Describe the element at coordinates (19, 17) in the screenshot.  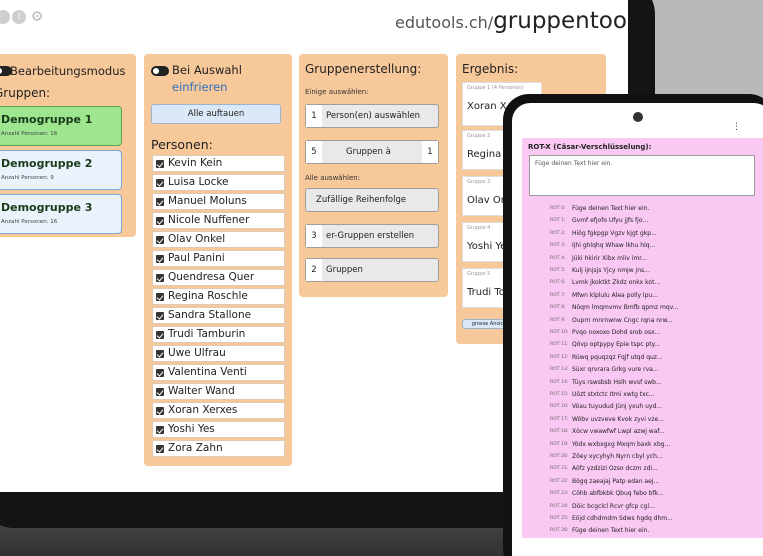
I see `info-icon: i` at that location.